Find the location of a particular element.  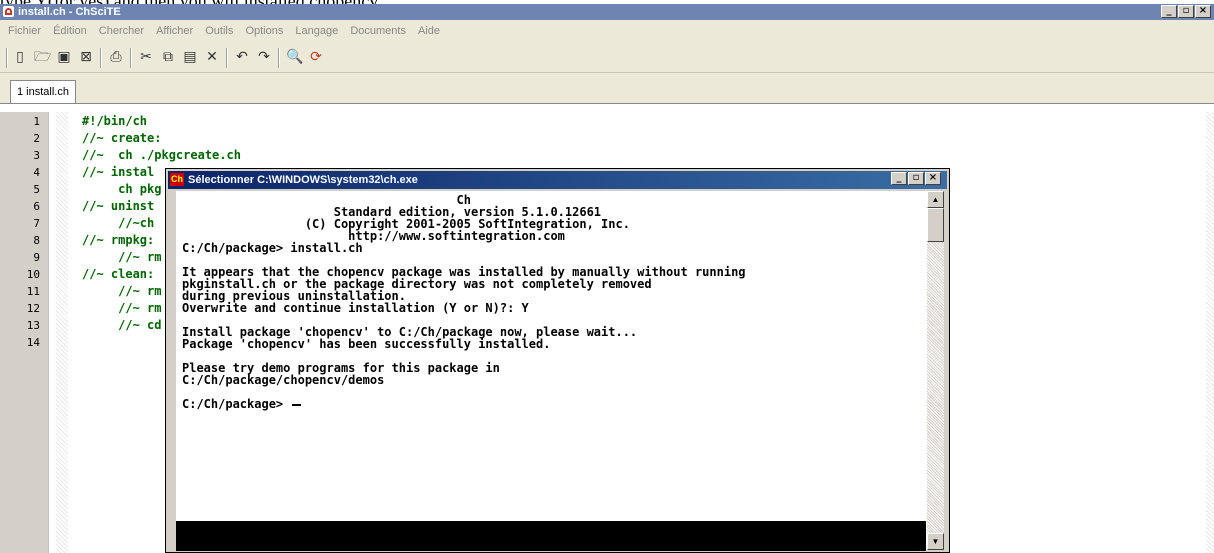

window-title: install.ch - ChSciTE is located at coordinates (69, 12).